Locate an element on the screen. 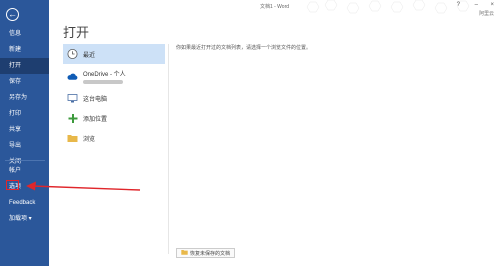 The height and width of the screenshot is (266, 500). page-title: 打开 is located at coordinates (76, 32).